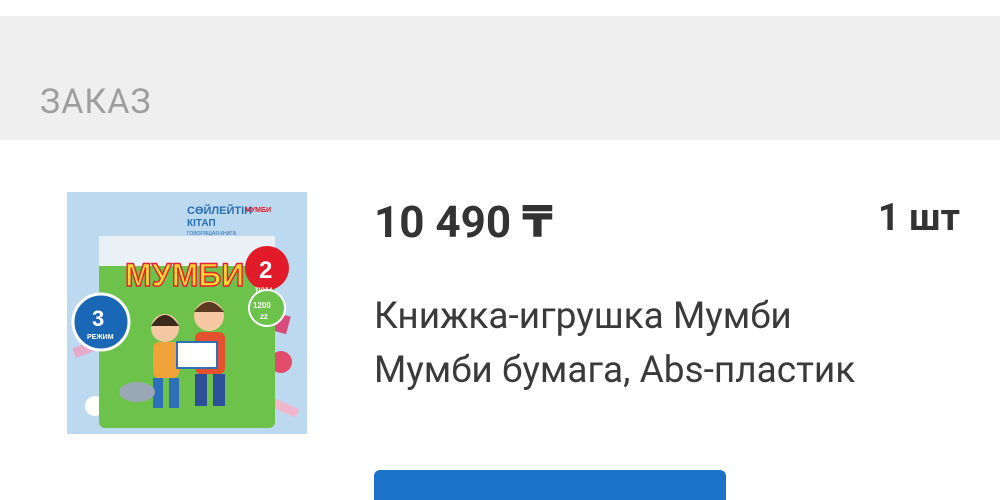  Describe the element at coordinates (258, 210) in the screenshot. I see `cover-corner-tag: МУМБИ` at that location.